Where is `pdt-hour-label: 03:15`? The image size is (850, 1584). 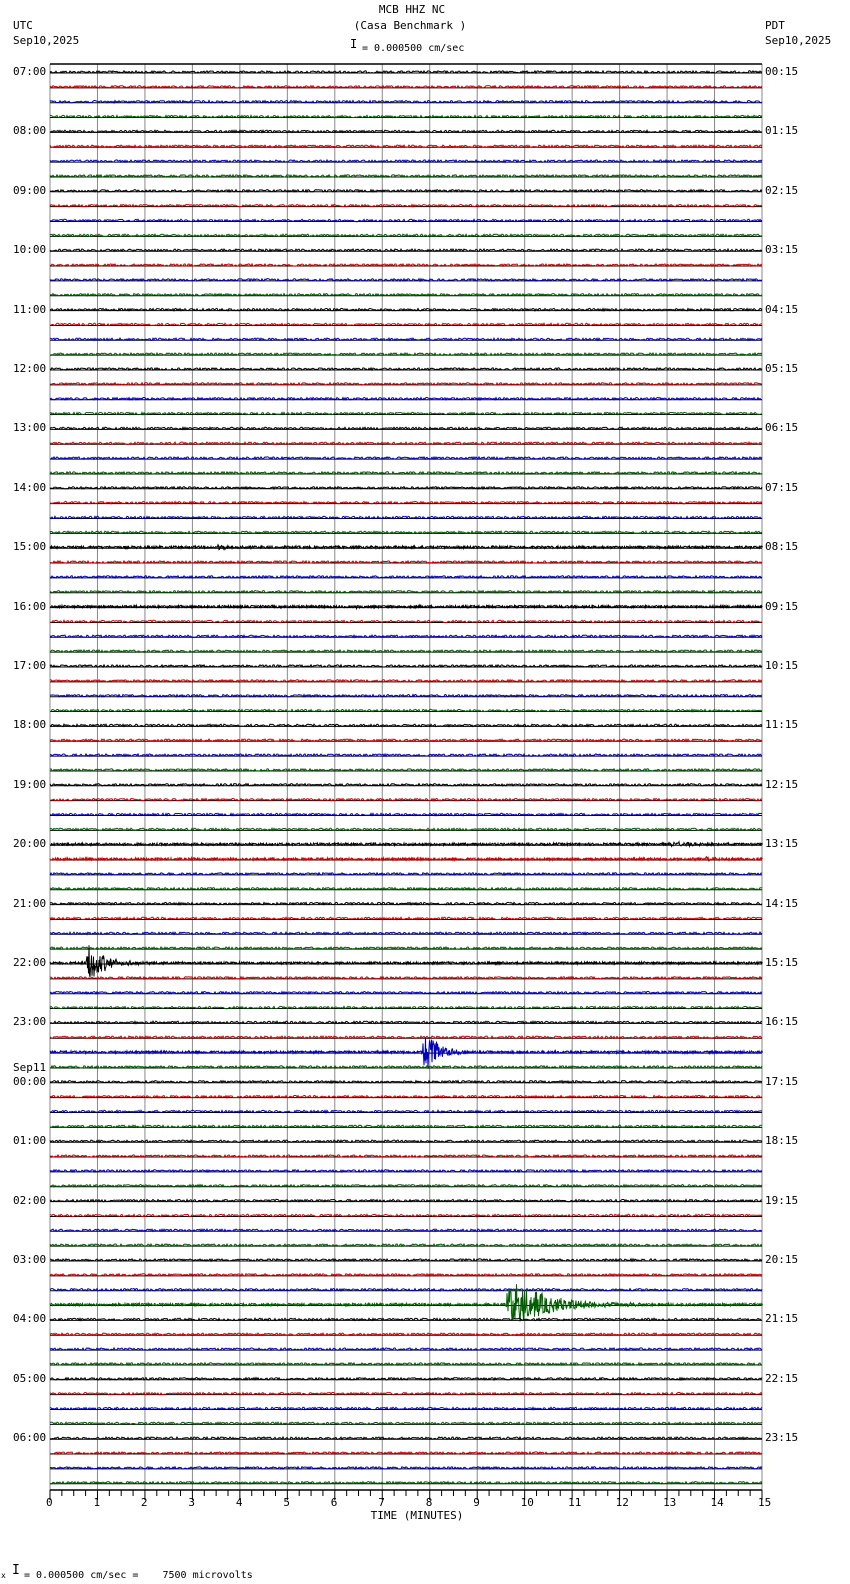 pdt-hour-label: 03:15 is located at coordinates (782, 250).